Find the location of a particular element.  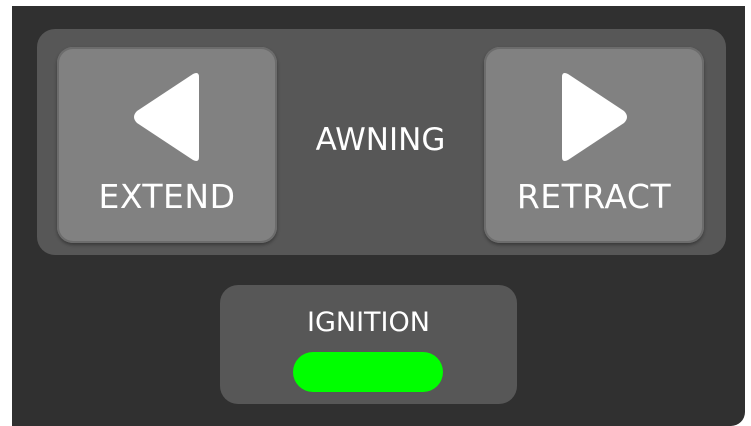

retract-button: RETRACT is located at coordinates (594, 145).